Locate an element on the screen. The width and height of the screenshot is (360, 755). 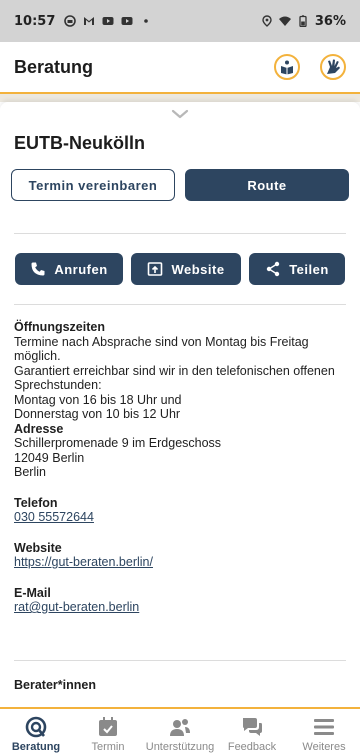
app-bar: Beratung is located at coordinates (180, 68).